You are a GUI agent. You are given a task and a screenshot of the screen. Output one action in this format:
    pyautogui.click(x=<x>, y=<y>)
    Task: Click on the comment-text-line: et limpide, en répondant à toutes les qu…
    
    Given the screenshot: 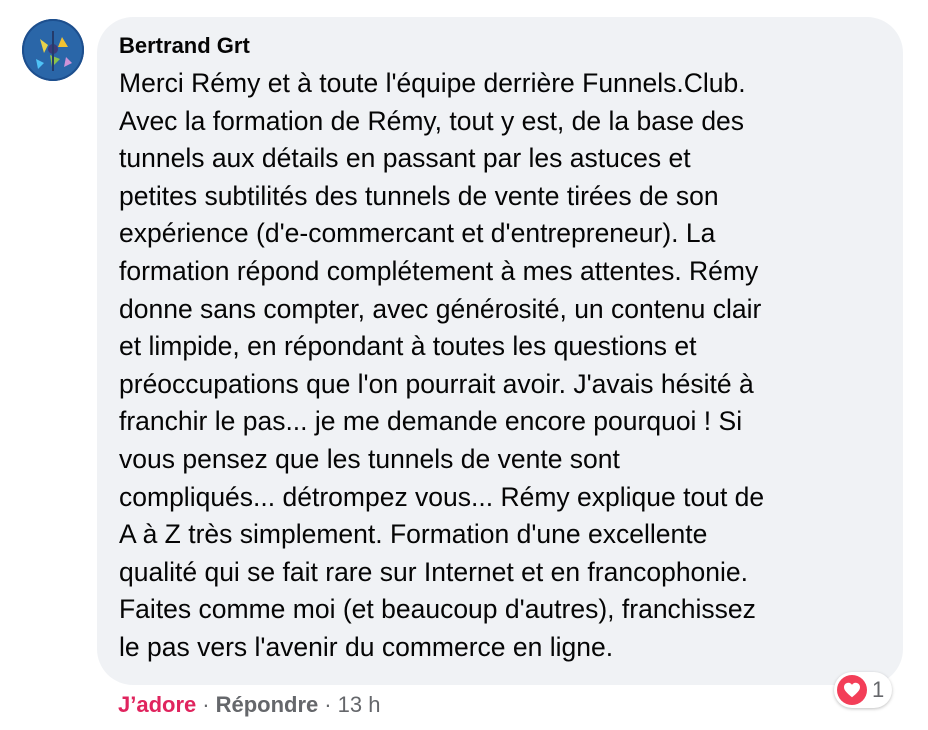 What is the action you would take?
    pyautogui.click(x=408, y=346)
    